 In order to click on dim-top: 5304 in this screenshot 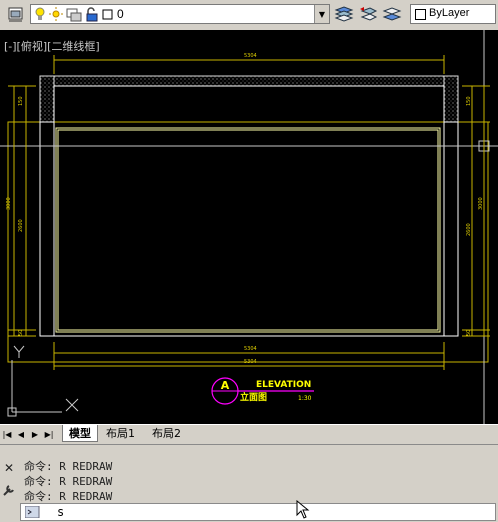, I will do `click(250, 56)`.